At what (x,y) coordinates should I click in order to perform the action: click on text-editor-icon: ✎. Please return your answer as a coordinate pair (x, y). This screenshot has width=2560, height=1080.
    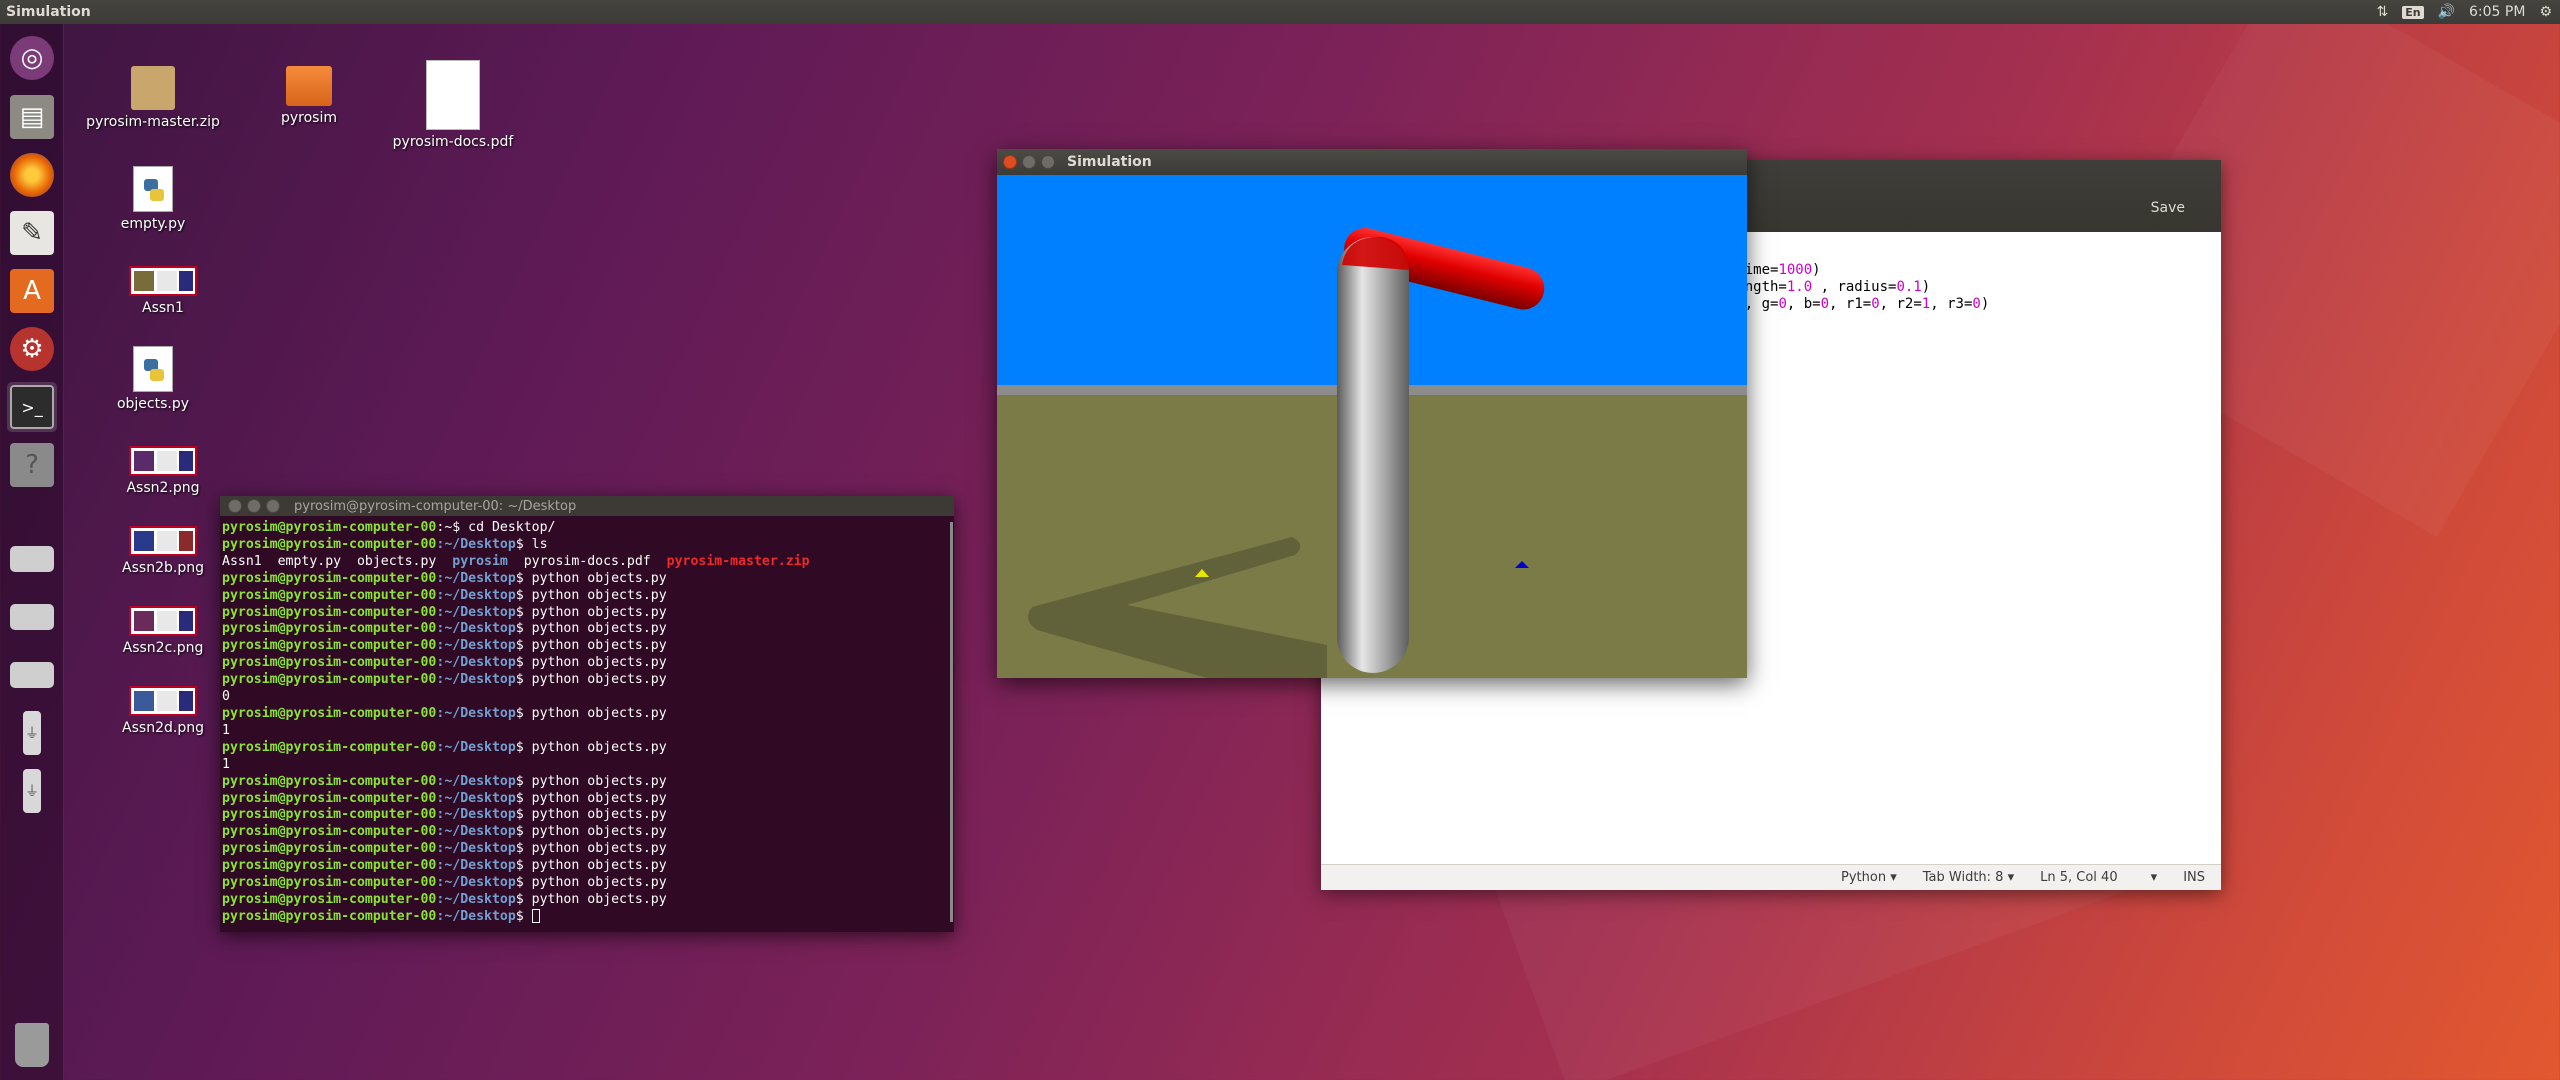
    Looking at the image, I should click on (32, 233).